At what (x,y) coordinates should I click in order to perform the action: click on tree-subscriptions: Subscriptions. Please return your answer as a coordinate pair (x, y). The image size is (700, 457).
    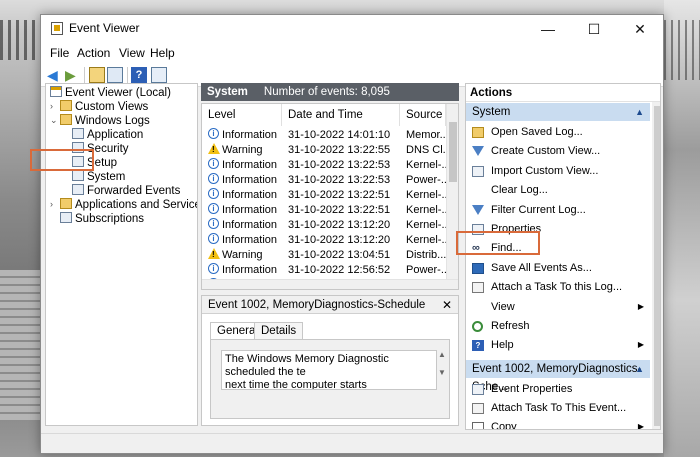
    Looking at the image, I should click on (102, 219).